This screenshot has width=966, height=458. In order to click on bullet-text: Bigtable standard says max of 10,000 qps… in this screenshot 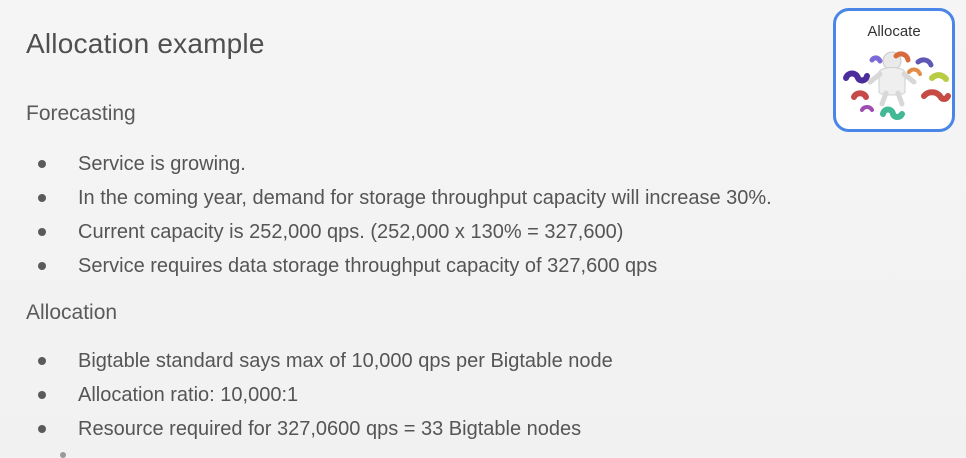, I will do `click(345, 361)`.